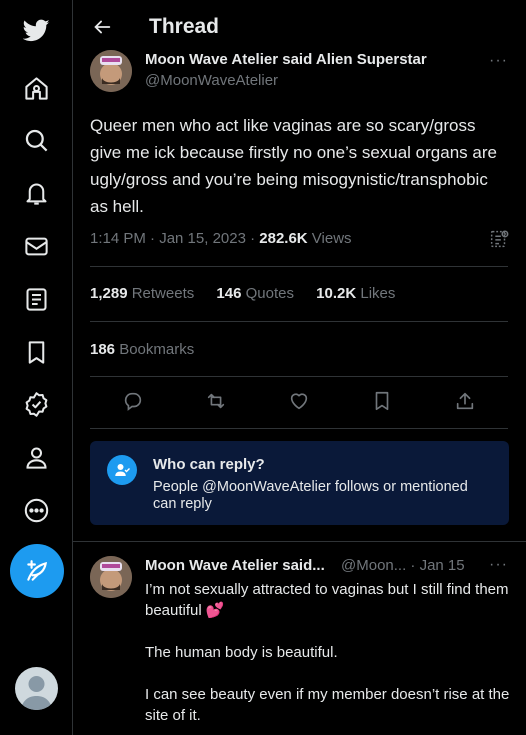 This screenshot has height=735, width=526. I want to click on retweet-button, so click(217, 402).